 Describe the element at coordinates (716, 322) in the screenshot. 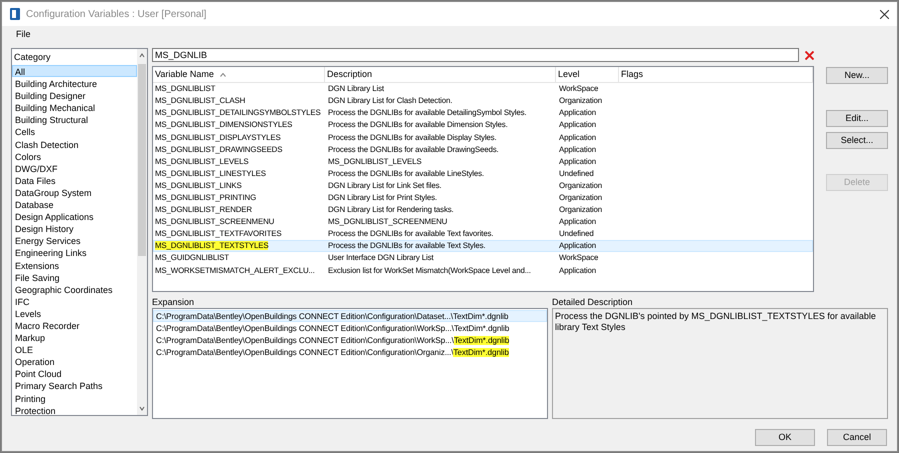

I see `details-text: Process the DGNLIB's pointed by MS_DGNLIBLIST_TEXTSTYLES for available library Text Styles` at that location.